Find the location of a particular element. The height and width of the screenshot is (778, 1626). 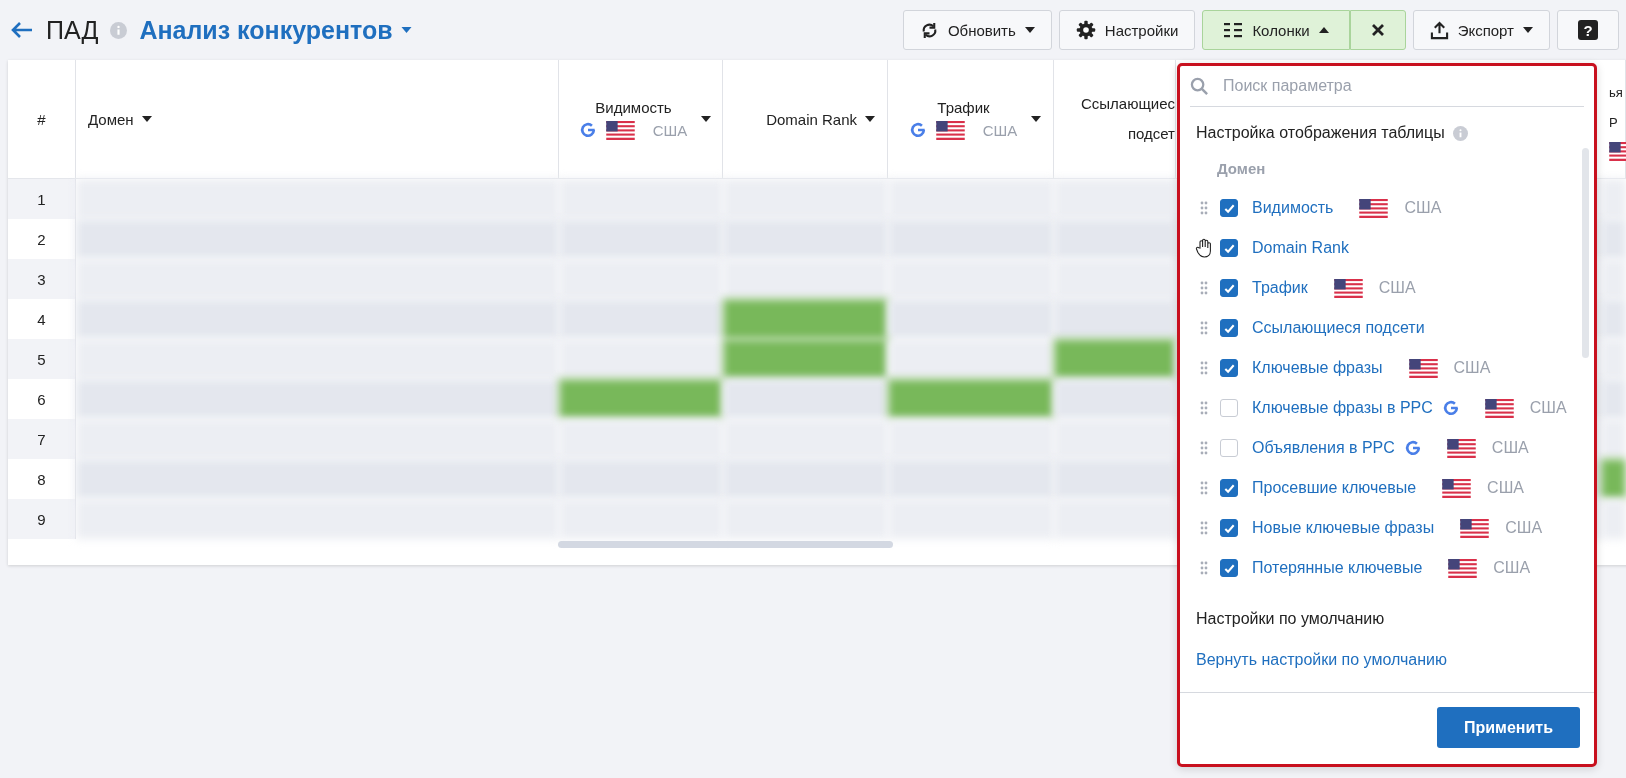

row-number: 8 is located at coordinates (41, 479).